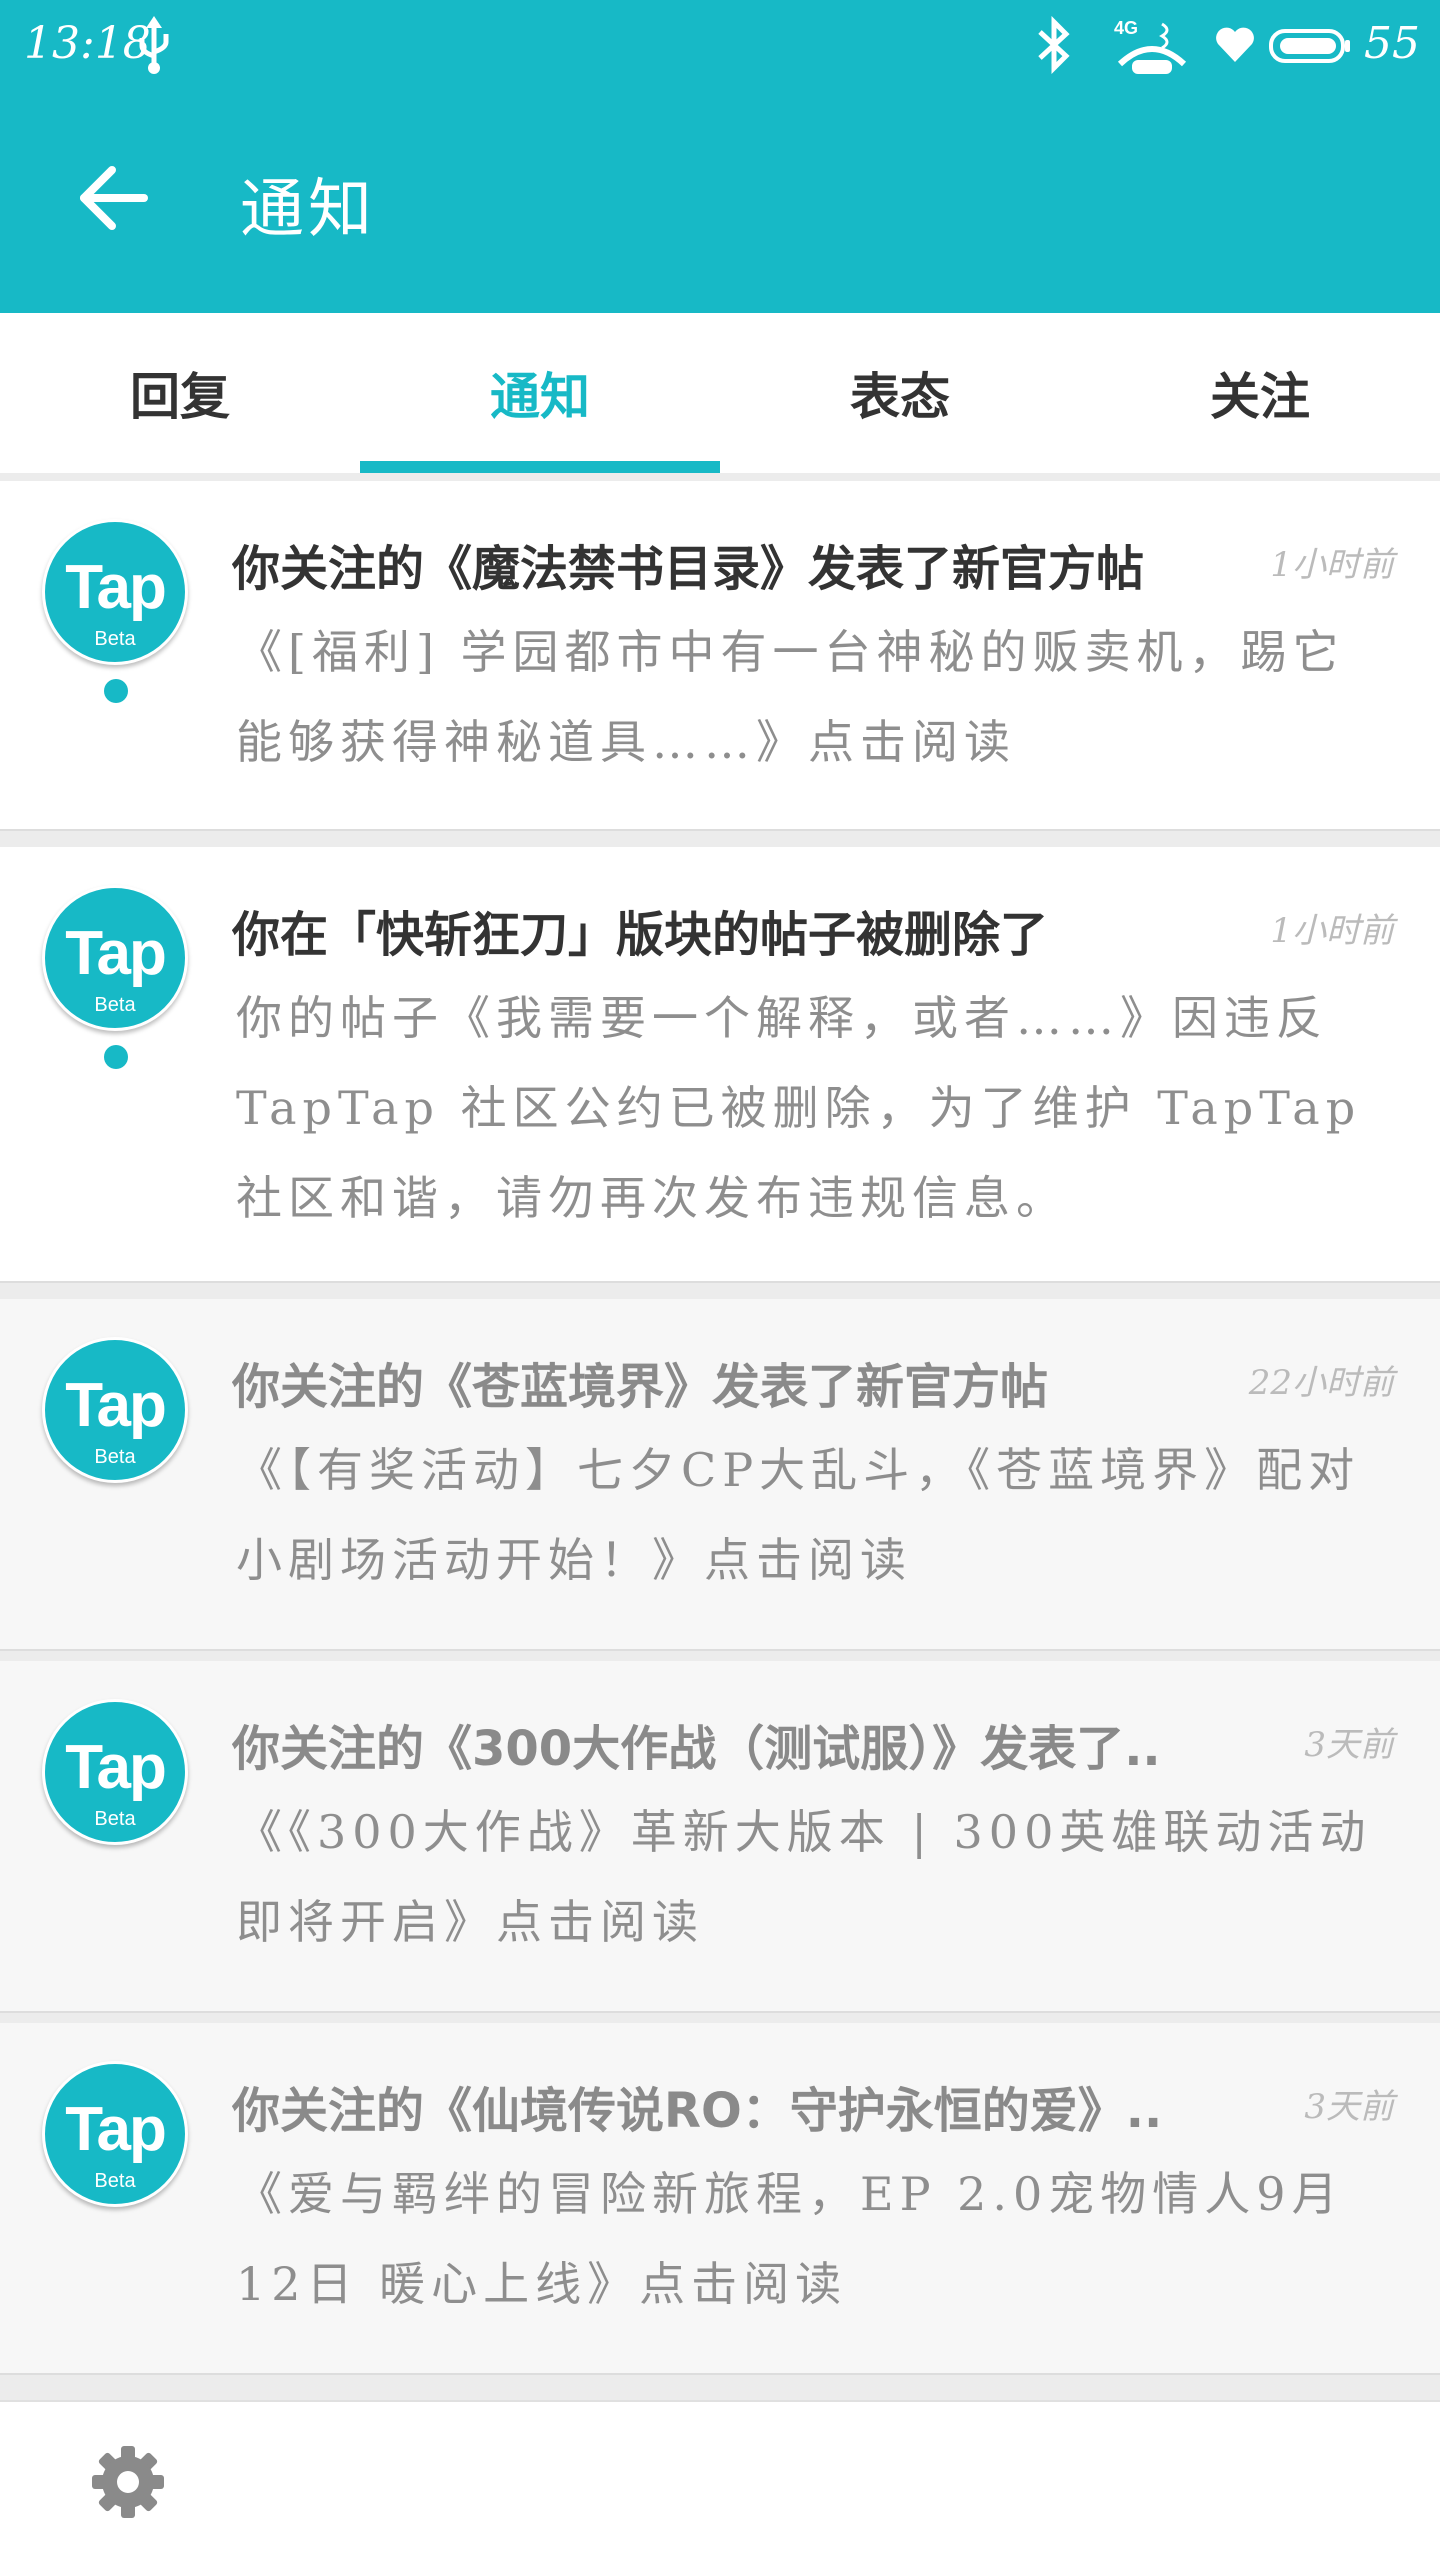 This screenshot has width=1440, height=2560. Describe the element at coordinates (804, 1877) in the screenshot. I see `notification-body: 《《300大作战》革新大版本 | 300英雄联动活动即将开启》点击阅读` at that location.